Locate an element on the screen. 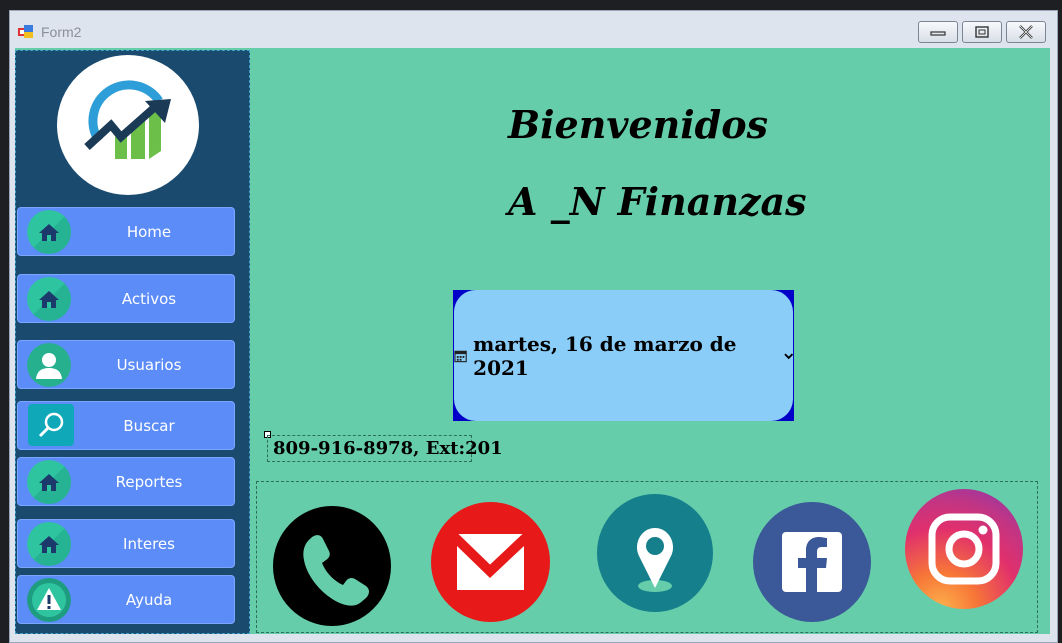 The height and width of the screenshot is (643, 1062). nav-ayuda-label: Ayuda is located at coordinates (149, 600).